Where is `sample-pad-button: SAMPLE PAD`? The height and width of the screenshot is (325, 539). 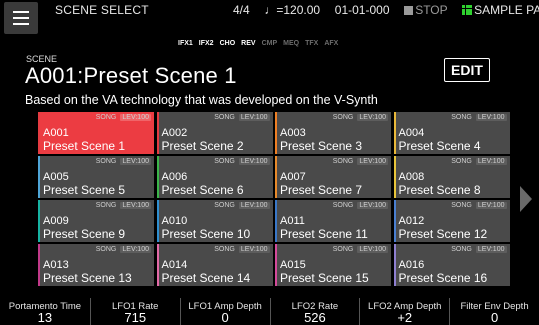 sample-pad-button: SAMPLE PAD is located at coordinates (506, 10).